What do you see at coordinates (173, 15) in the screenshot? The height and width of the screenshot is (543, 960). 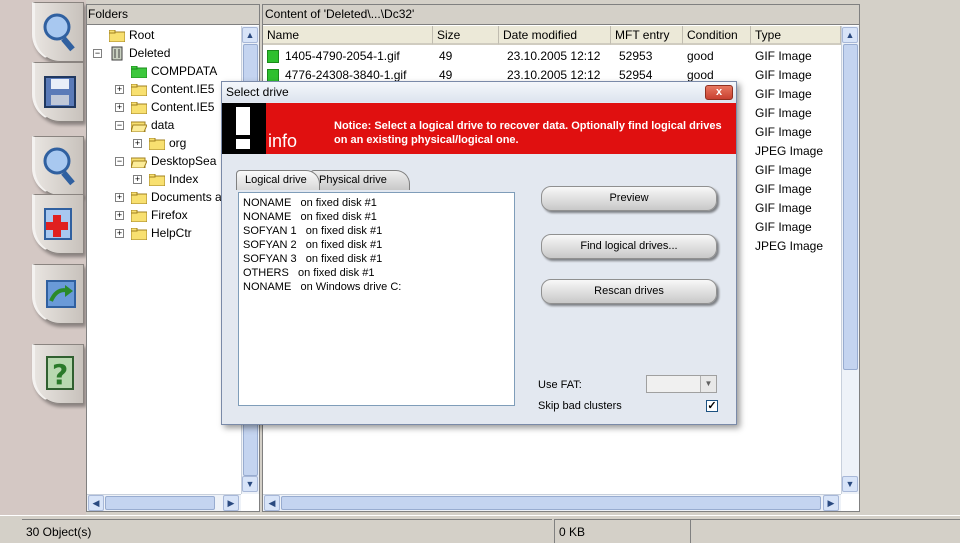 I see `folders-header: Folders` at bounding box center [173, 15].